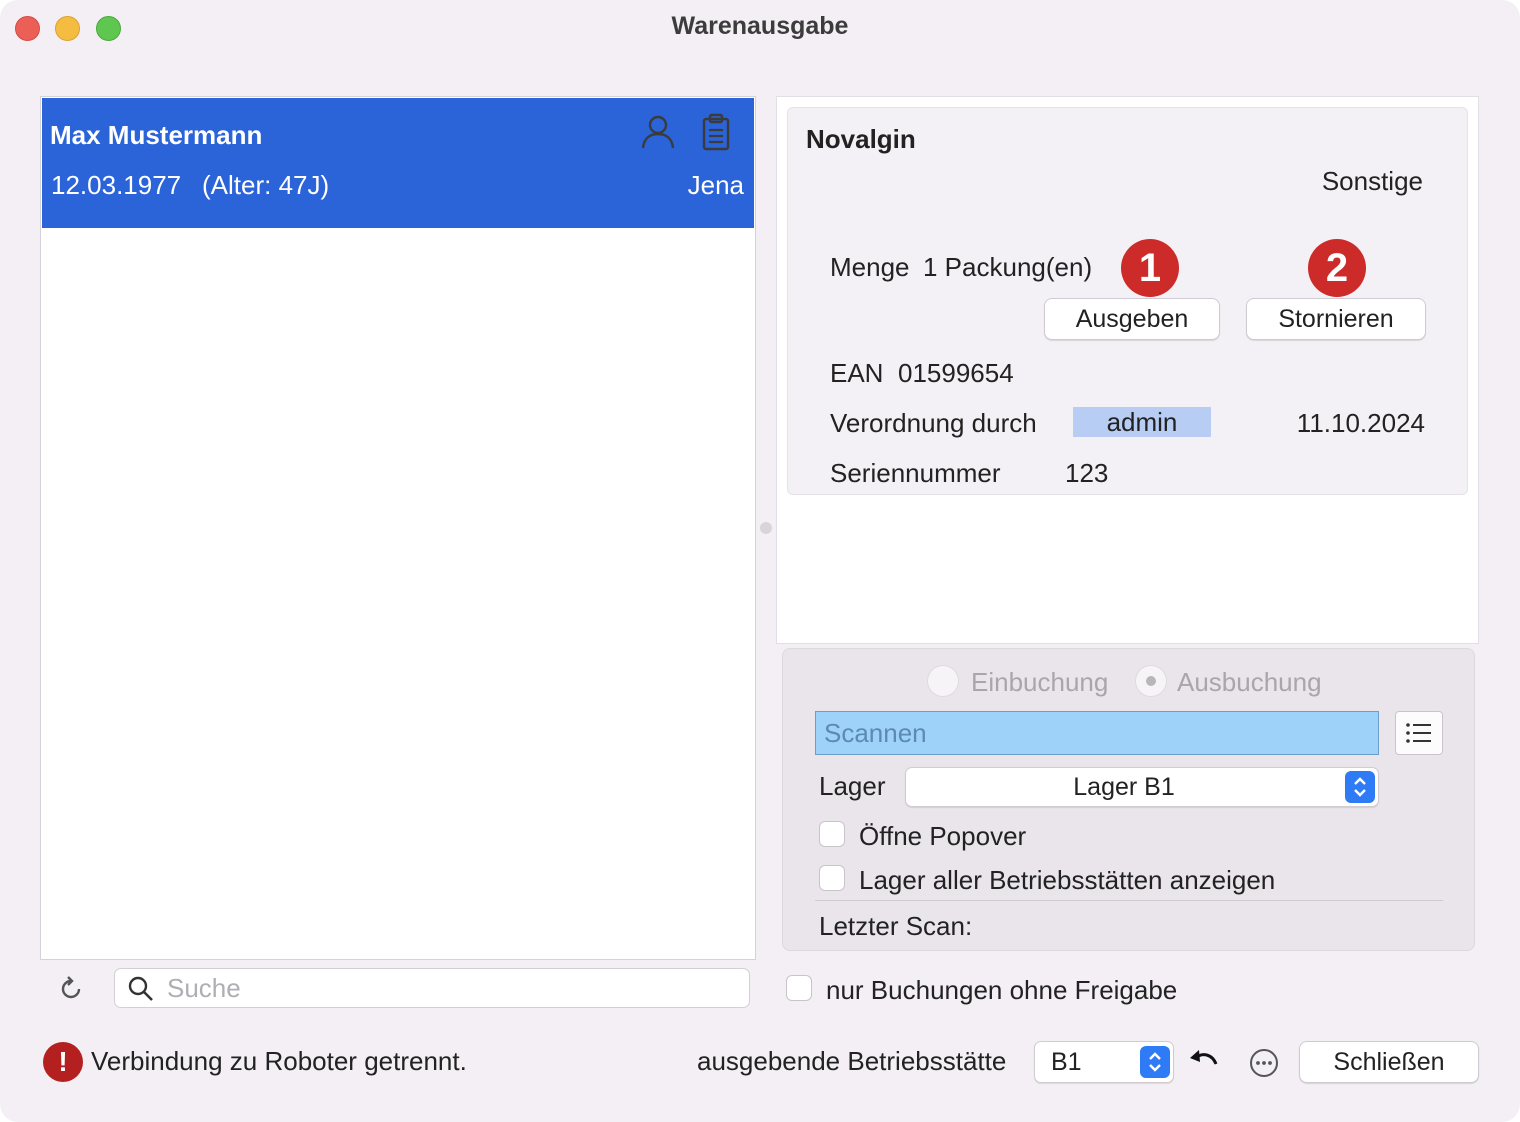  I want to click on storage-select: Lager B1, so click(1142, 787).